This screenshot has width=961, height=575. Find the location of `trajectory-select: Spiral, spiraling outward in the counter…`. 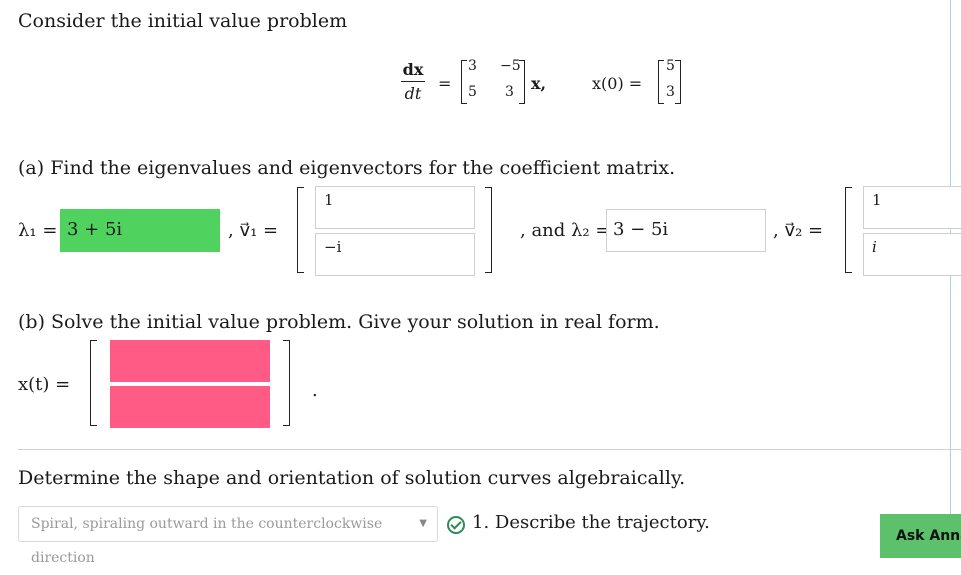

trajectory-select: Spiral, spiraling outward in the counter… is located at coordinates (228, 536).